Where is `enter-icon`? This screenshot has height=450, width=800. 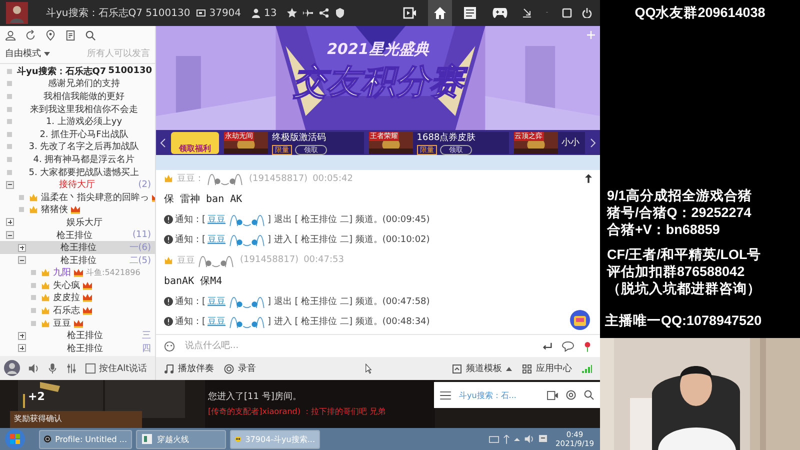 enter-icon is located at coordinates (547, 346).